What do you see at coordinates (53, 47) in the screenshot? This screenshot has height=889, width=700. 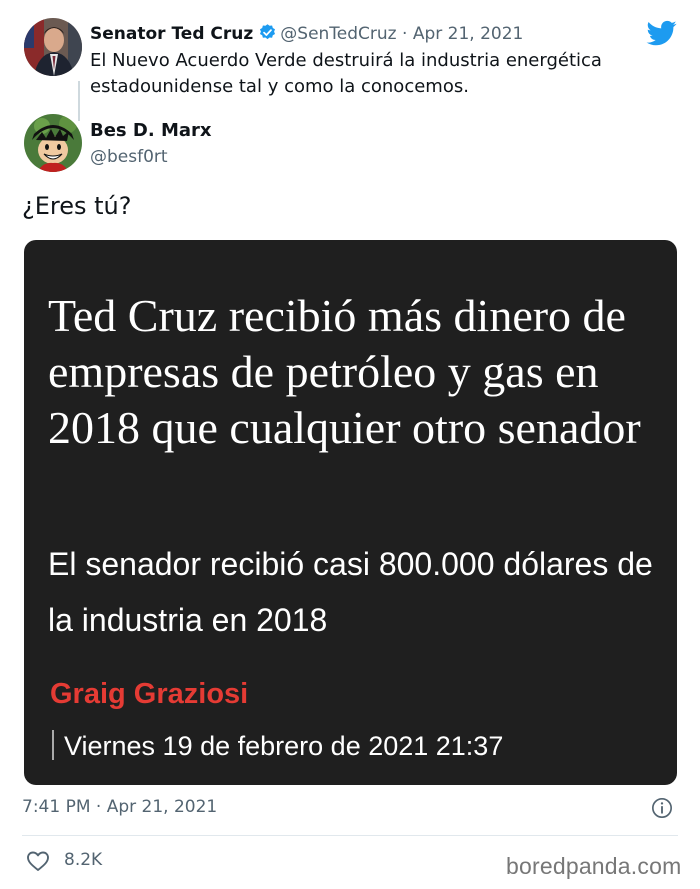 I see `avatar-ted-cruz` at bounding box center [53, 47].